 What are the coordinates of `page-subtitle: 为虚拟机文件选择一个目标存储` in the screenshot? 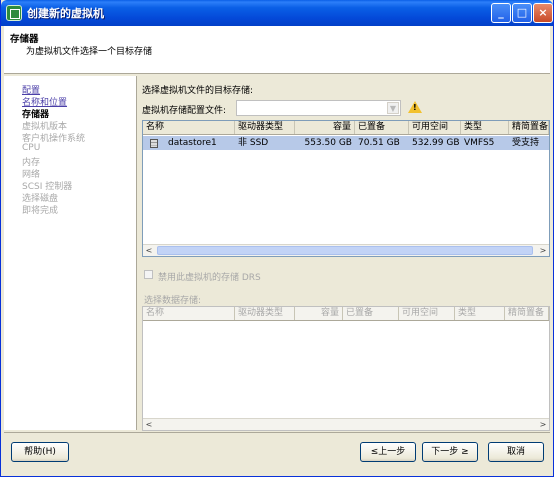 It's located at (89, 52).